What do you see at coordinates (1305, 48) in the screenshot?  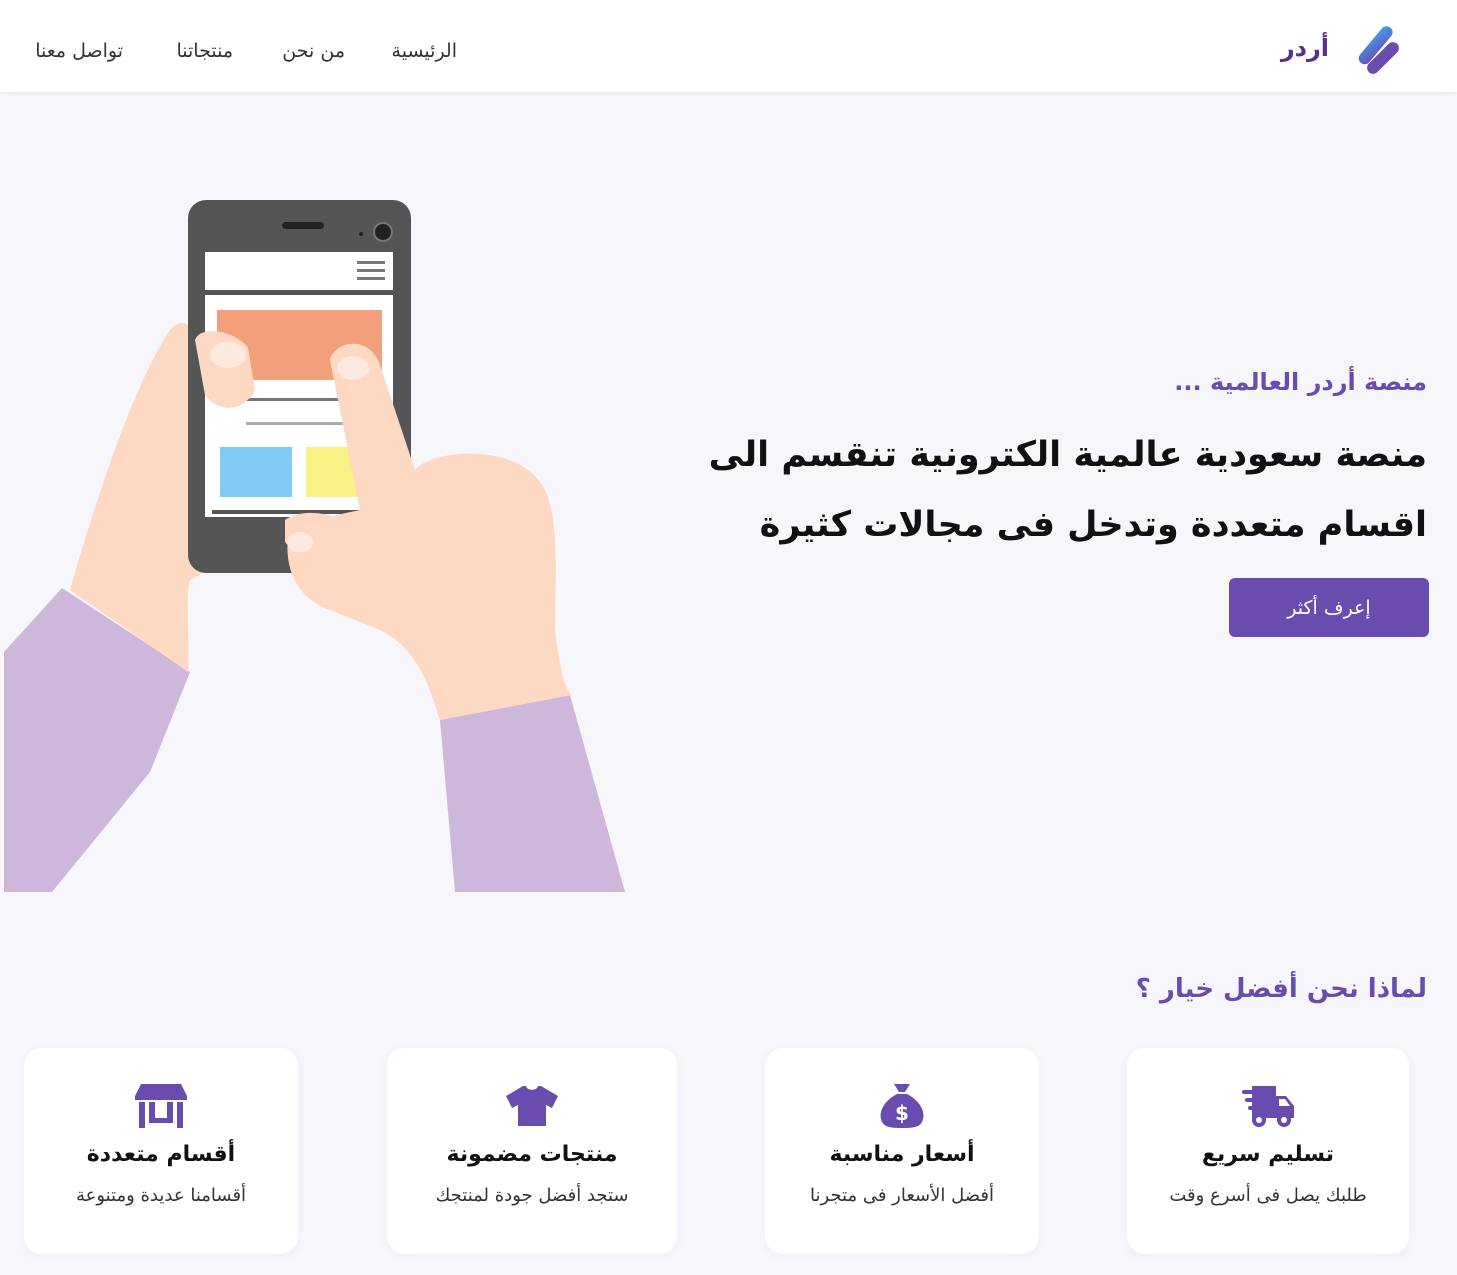 I see `brand-name: أردر` at bounding box center [1305, 48].